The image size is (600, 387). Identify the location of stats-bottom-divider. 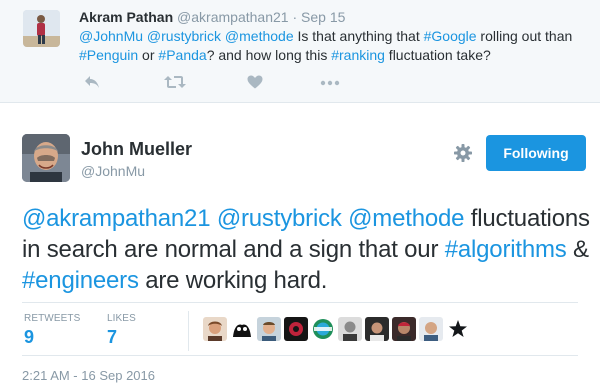
(300, 355).